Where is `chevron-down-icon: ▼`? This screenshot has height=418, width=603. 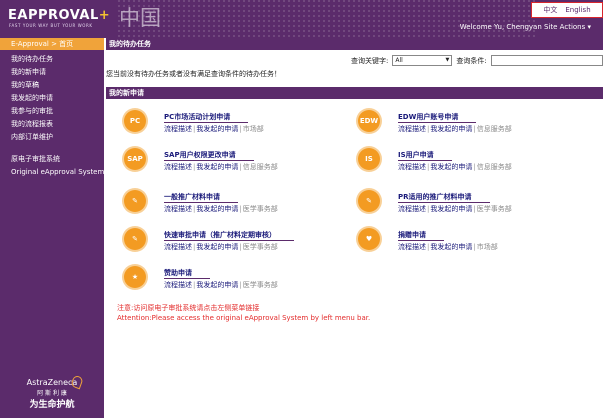
chevron-down-icon: ▼ is located at coordinates (447, 60).